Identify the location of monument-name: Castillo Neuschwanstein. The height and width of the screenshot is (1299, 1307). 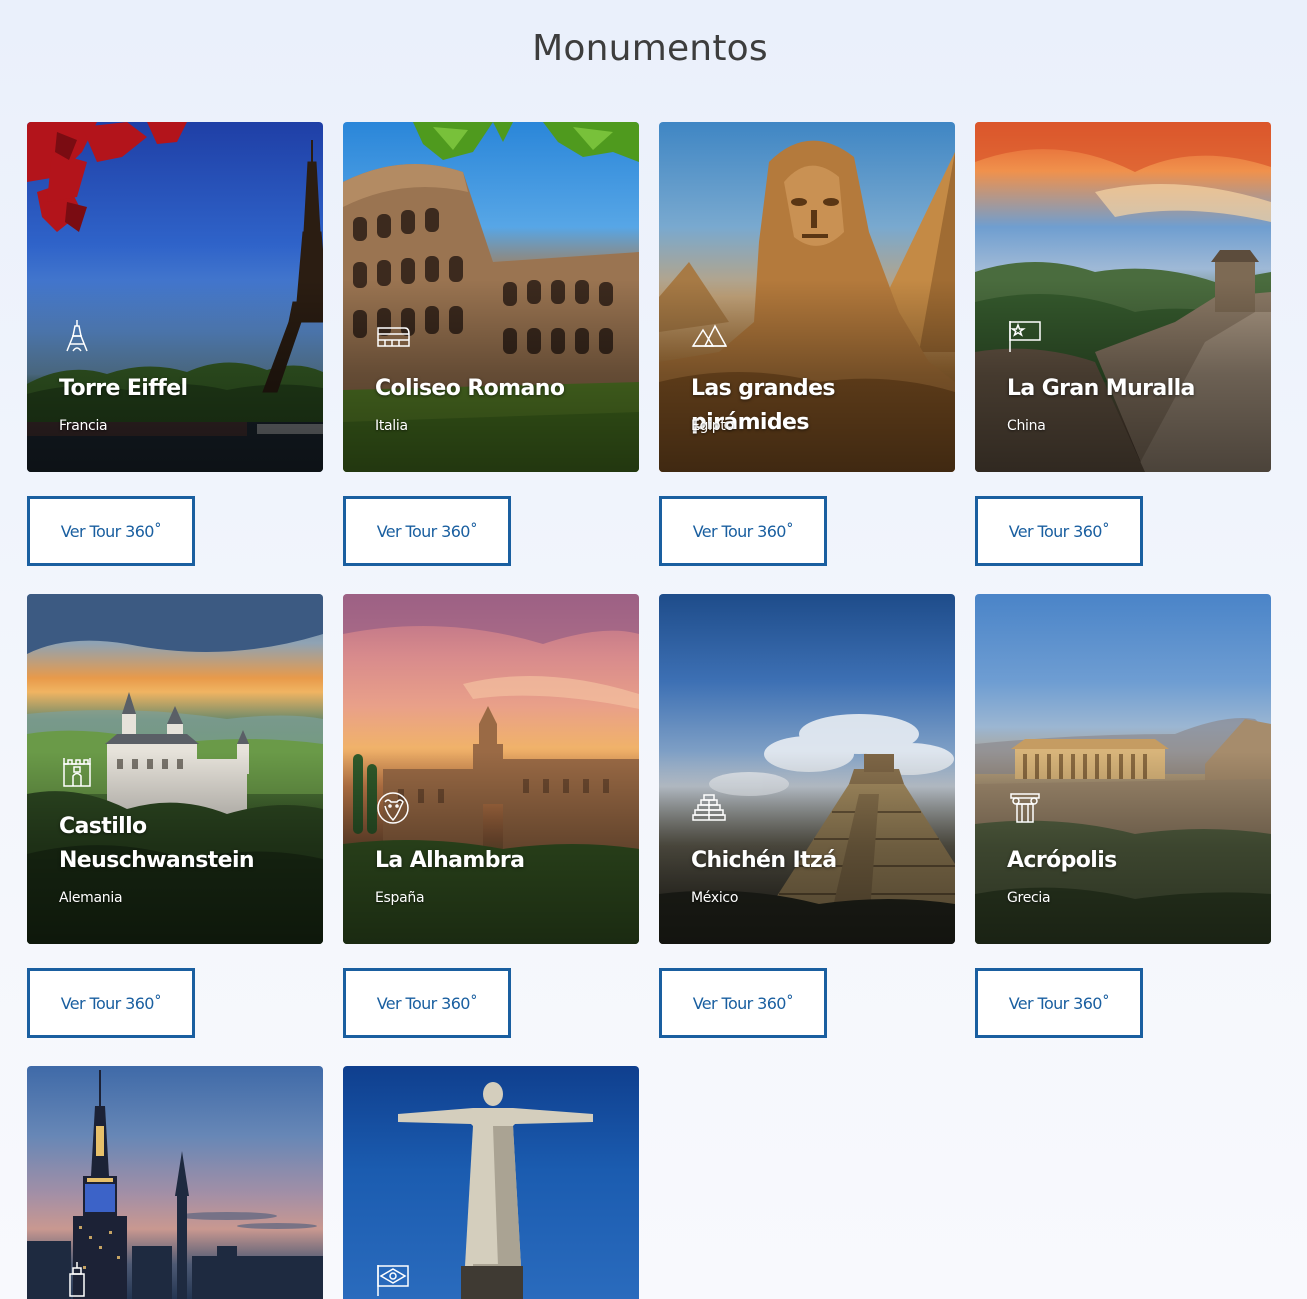
(157, 843).